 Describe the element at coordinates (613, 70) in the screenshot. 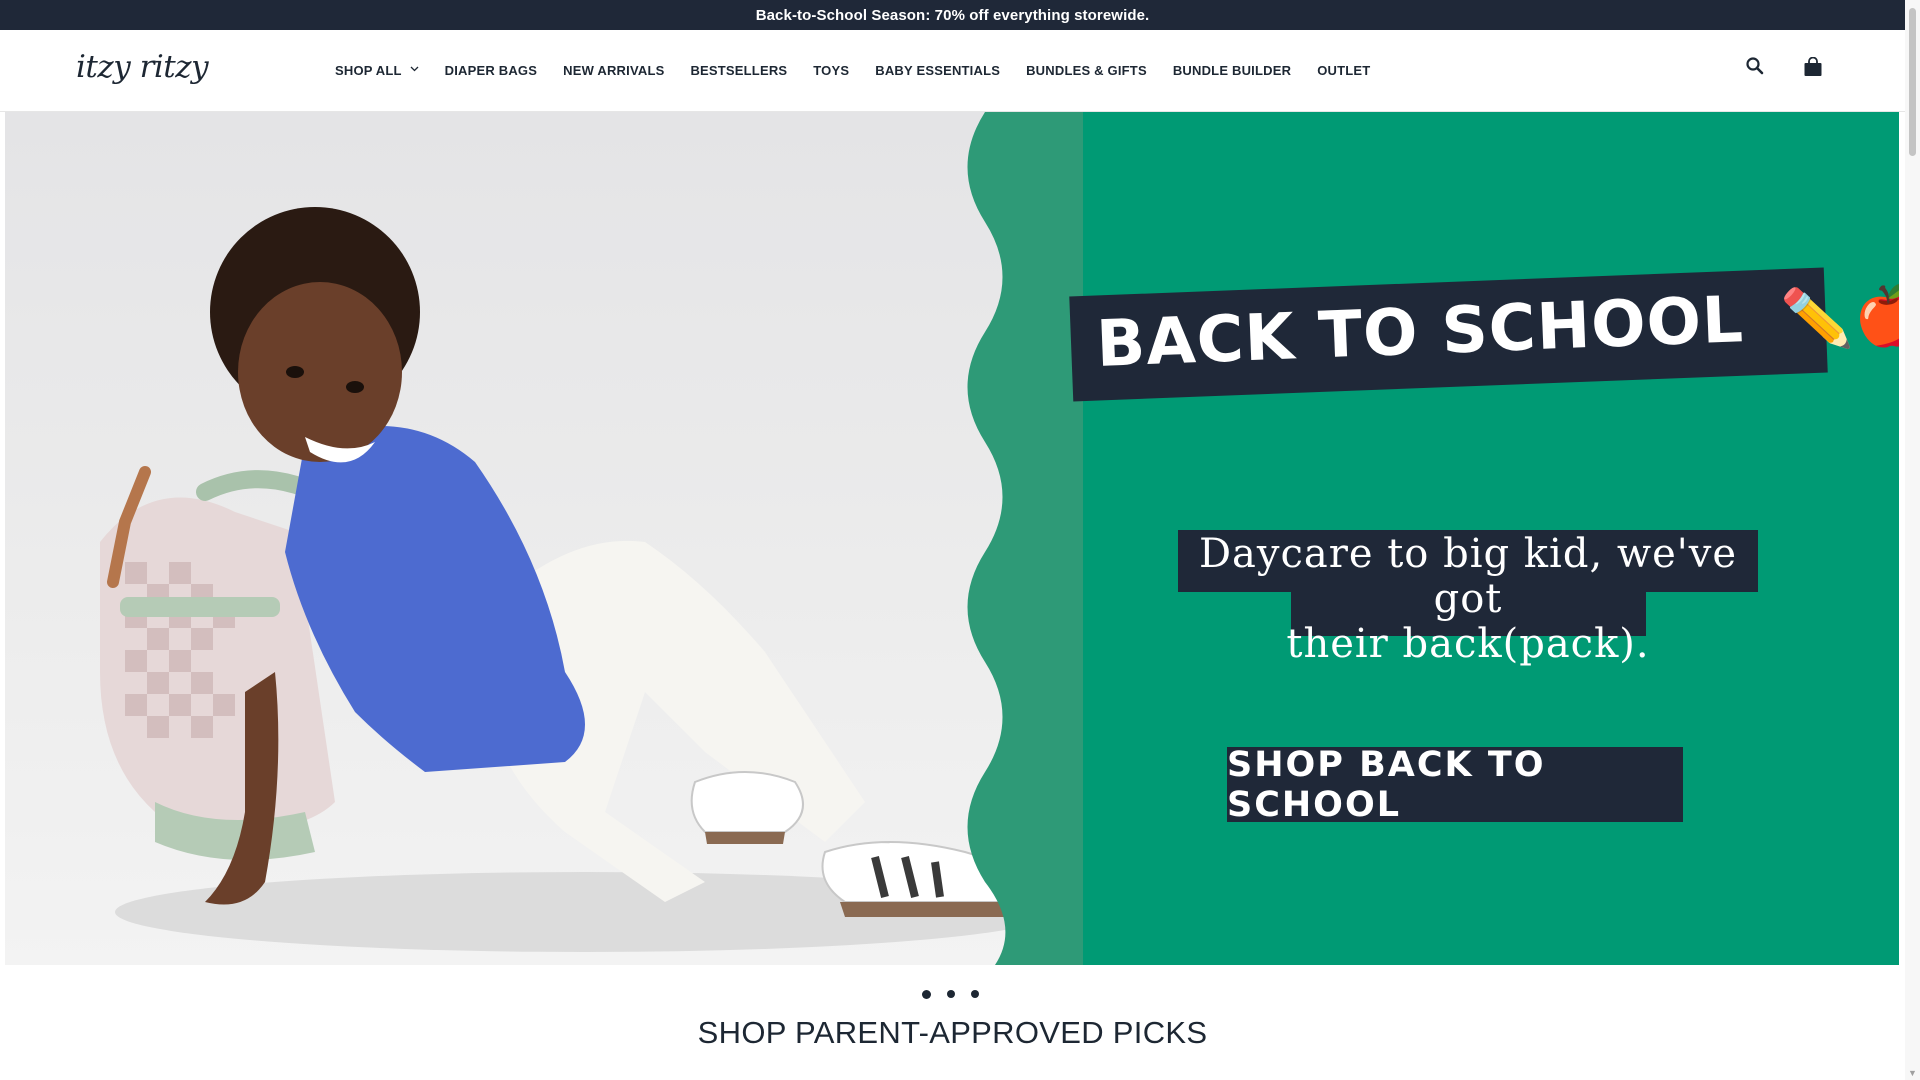

I see `nav-new-arrivals: NEW ARRIVALS` at that location.